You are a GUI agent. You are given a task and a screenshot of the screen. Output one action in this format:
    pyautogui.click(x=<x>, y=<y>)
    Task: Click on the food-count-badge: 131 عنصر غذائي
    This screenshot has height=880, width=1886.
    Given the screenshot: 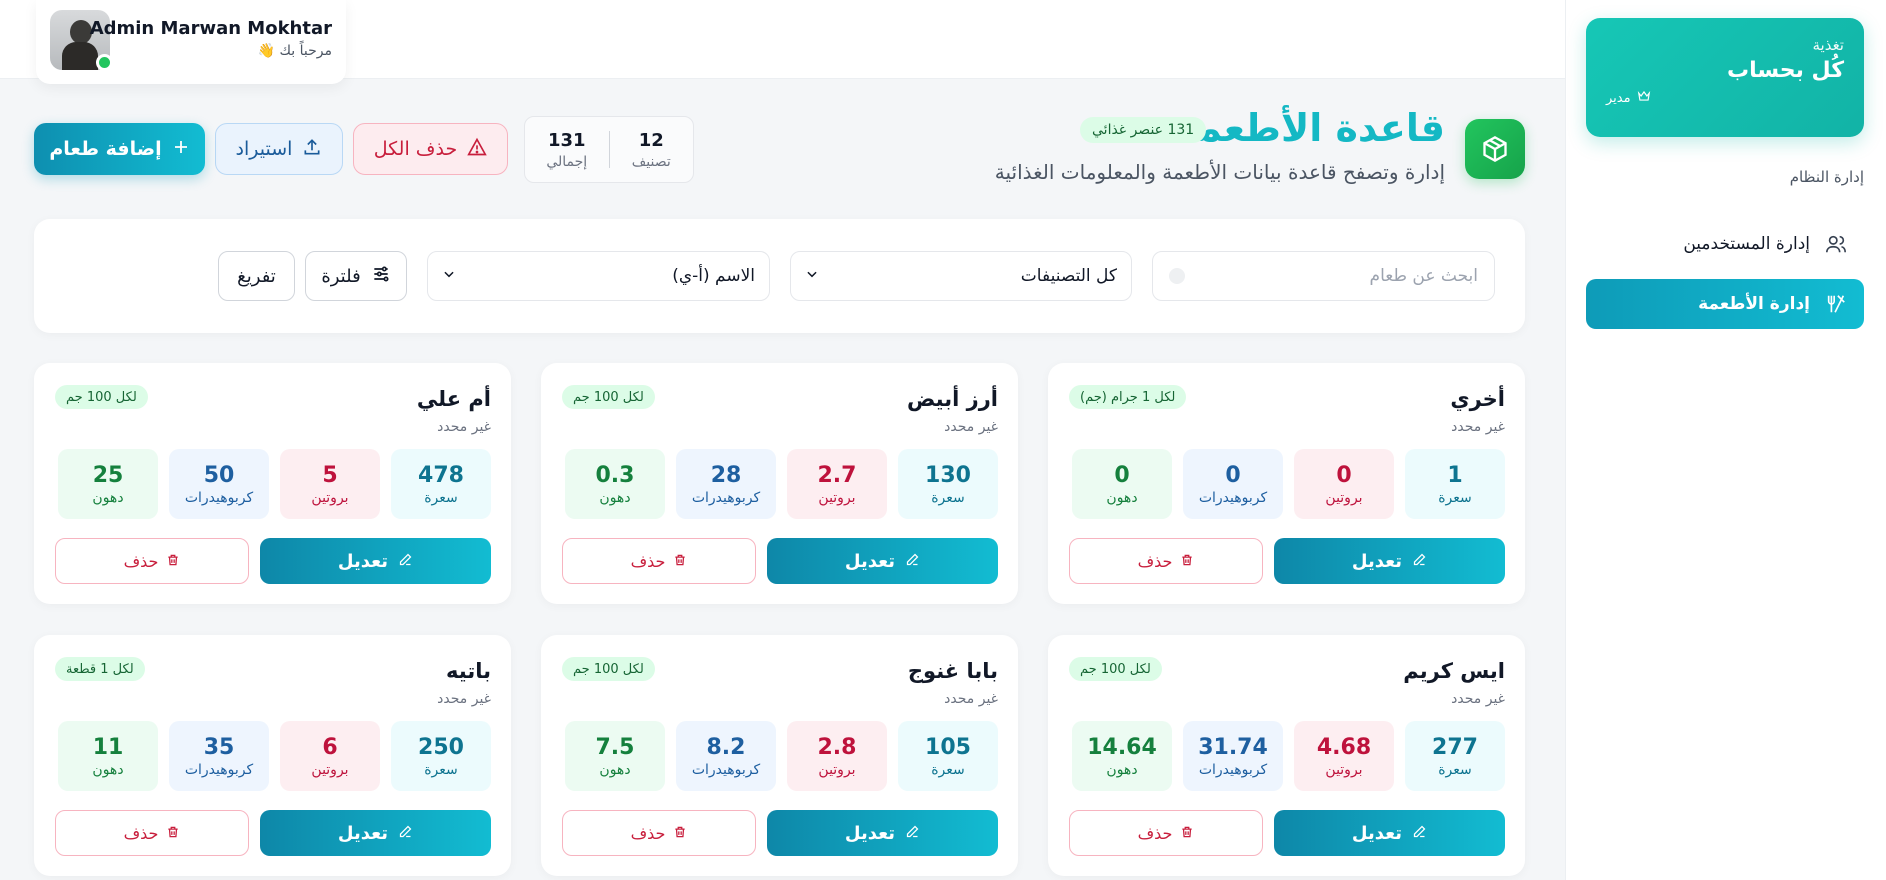 What is the action you would take?
    pyautogui.click(x=1143, y=130)
    